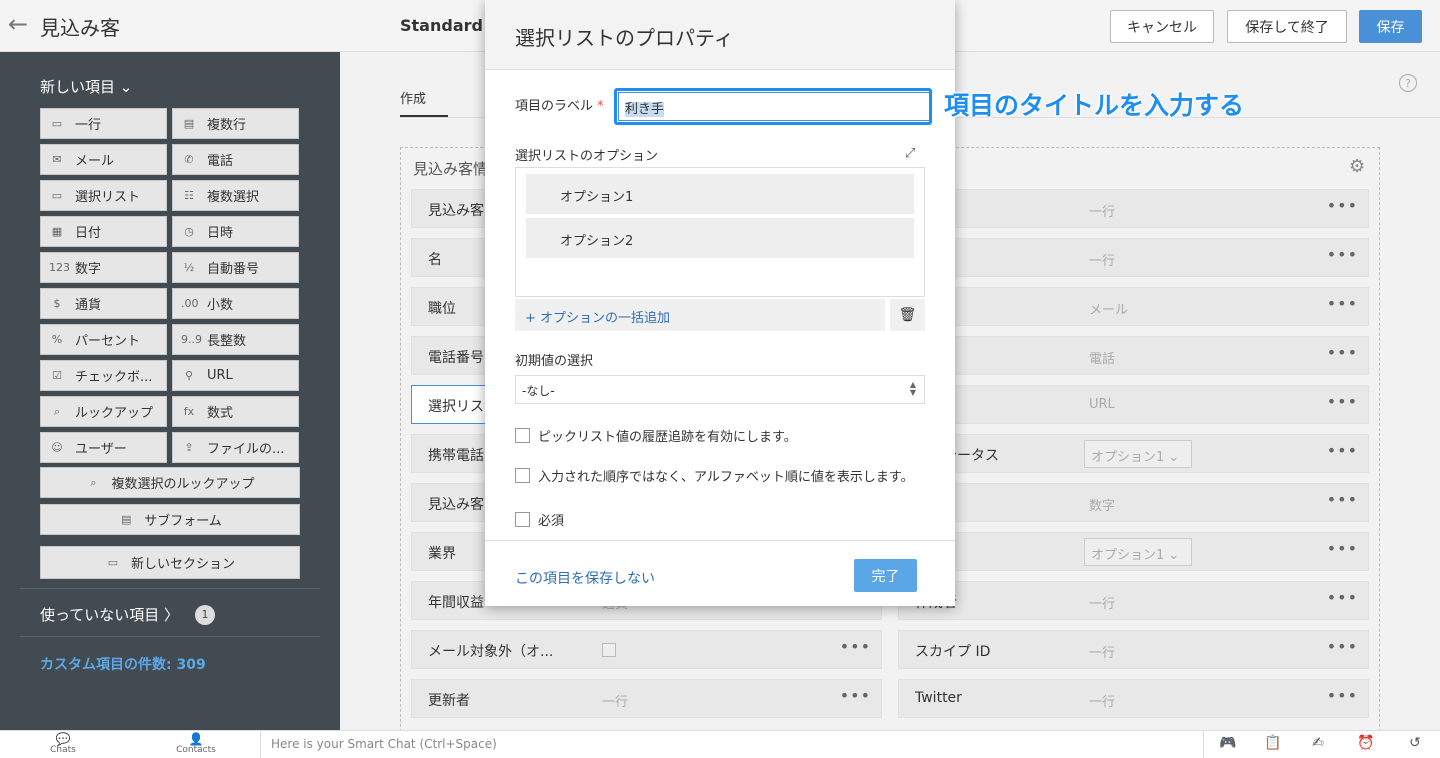  What do you see at coordinates (235, 303) in the screenshot?
I see `palette-item: .00 小数` at bounding box center [235, 303].